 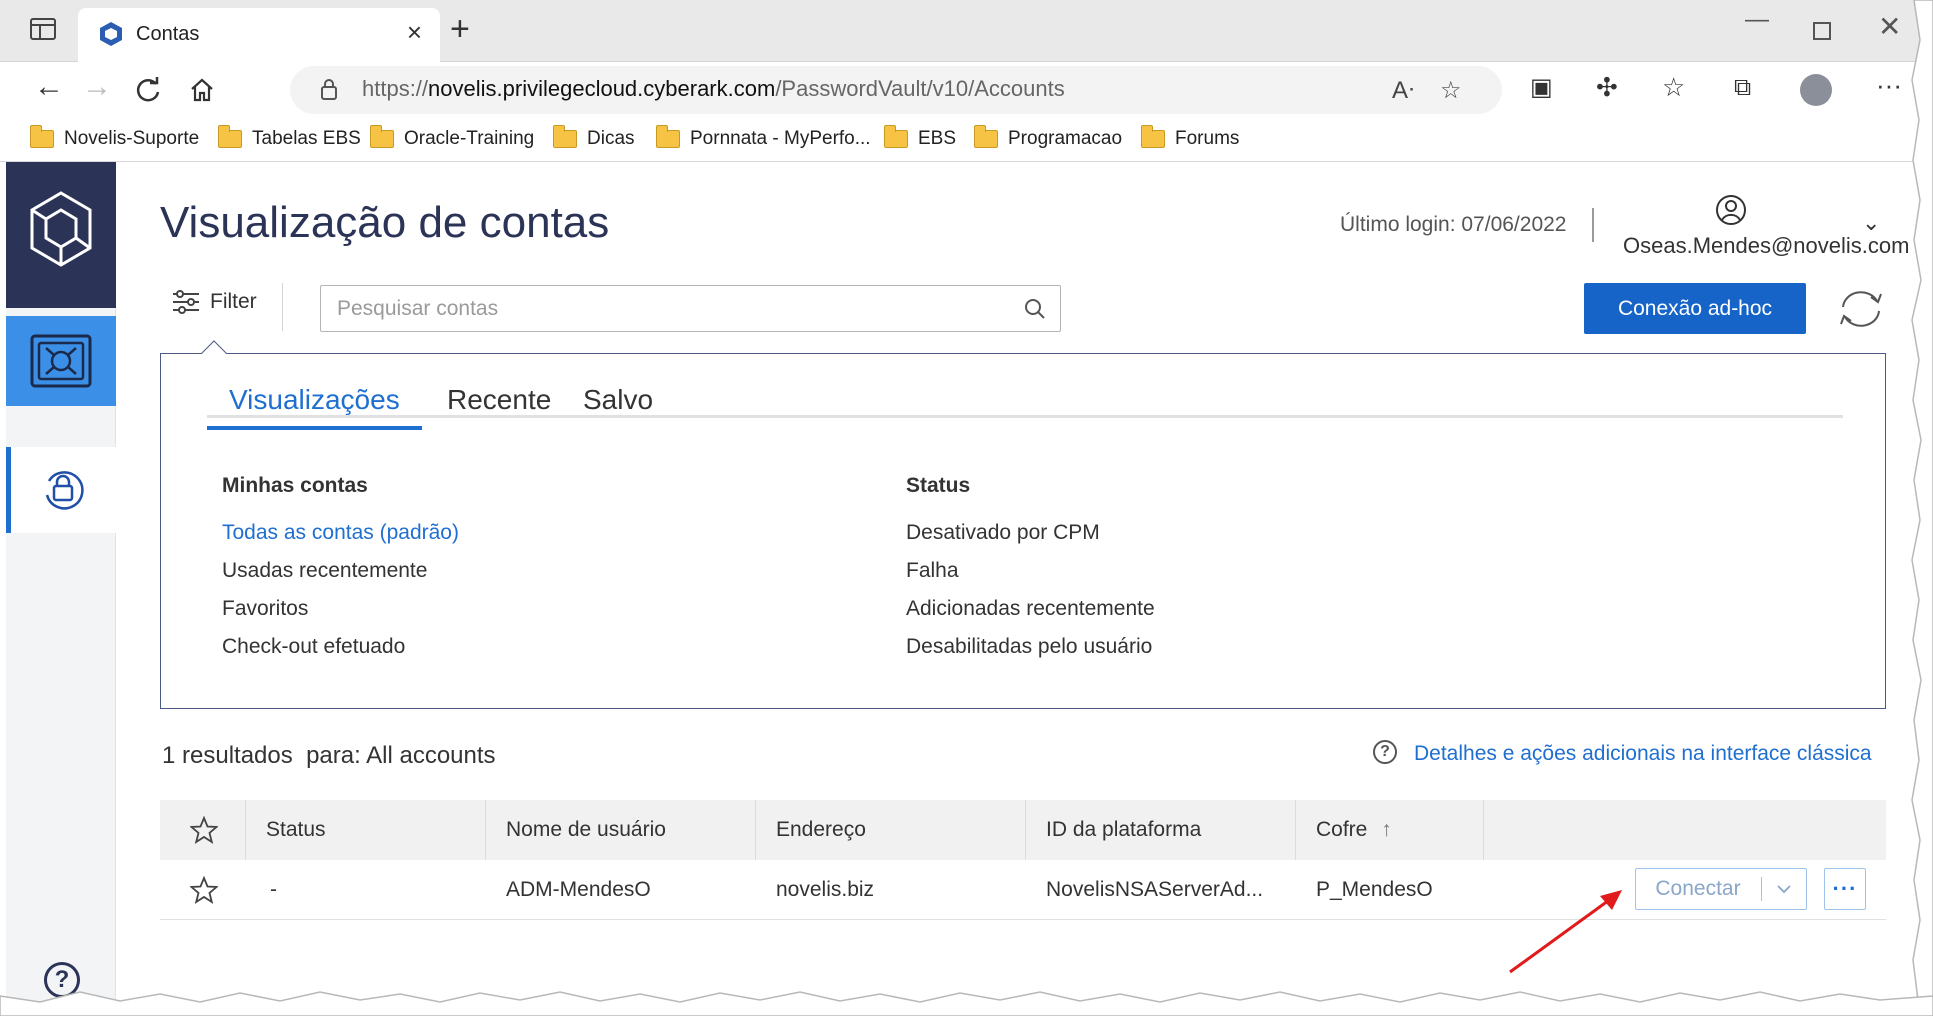 I want to click on page-title: Visualização de contas, so click(x=385, y=222).